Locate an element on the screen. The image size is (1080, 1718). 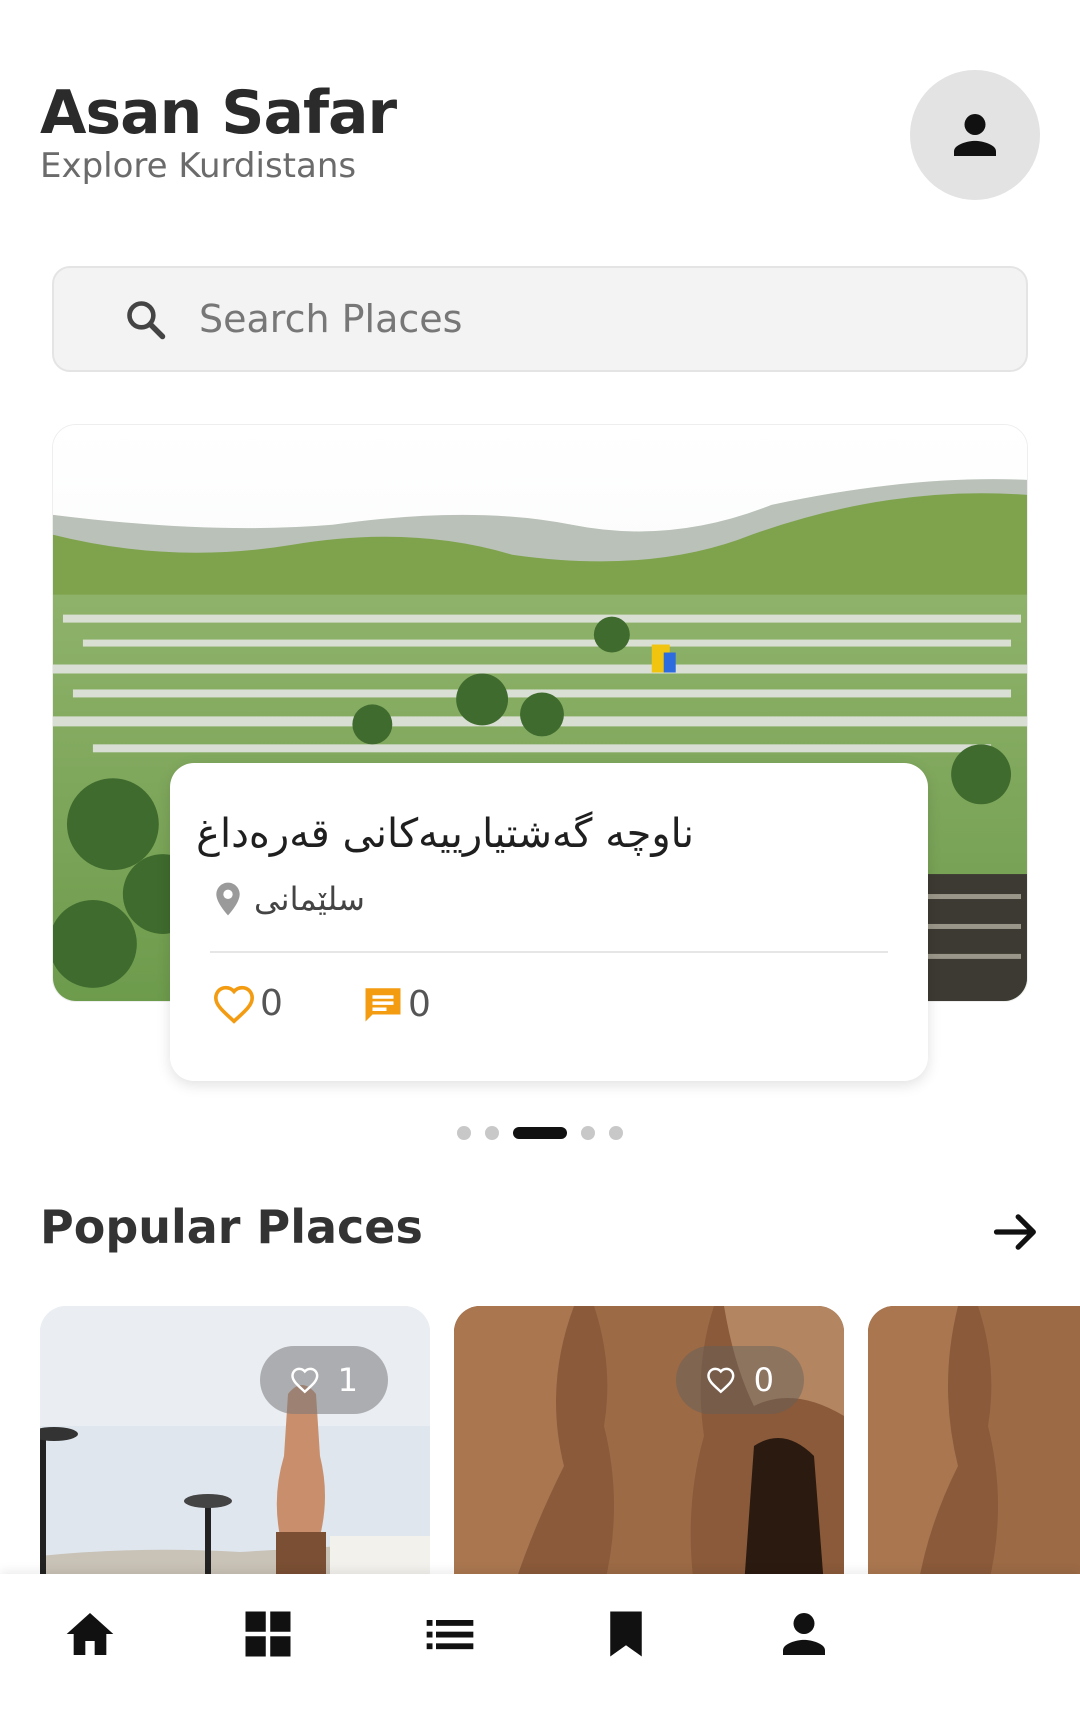
featured-comments-count: 0 is located at coordinates (419, 1004).